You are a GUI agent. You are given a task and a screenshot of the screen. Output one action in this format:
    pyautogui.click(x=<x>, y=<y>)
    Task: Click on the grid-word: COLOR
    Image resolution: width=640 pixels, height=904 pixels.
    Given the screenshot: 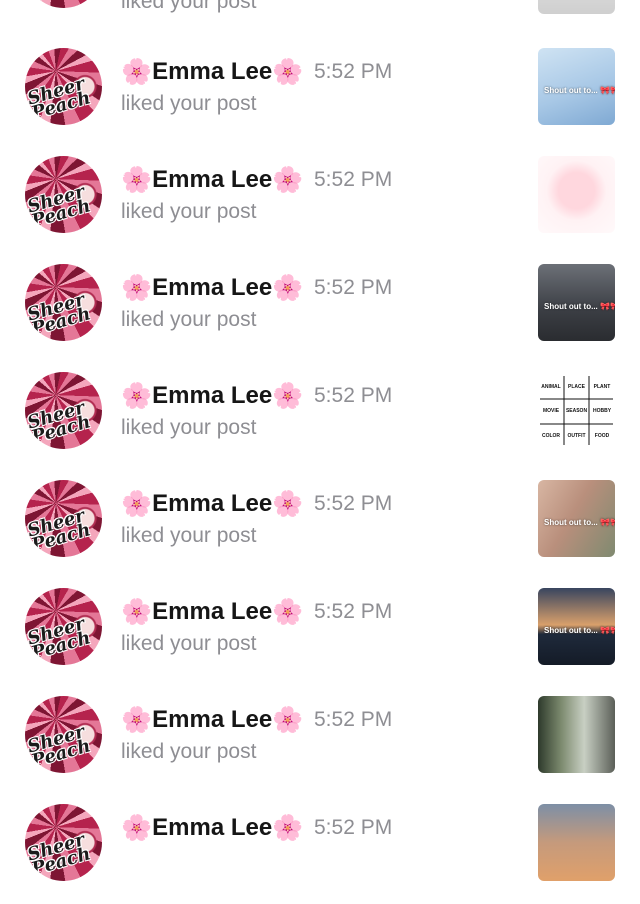 What is the action you would take?
    pyautogui.click(x=551, y=436)
    